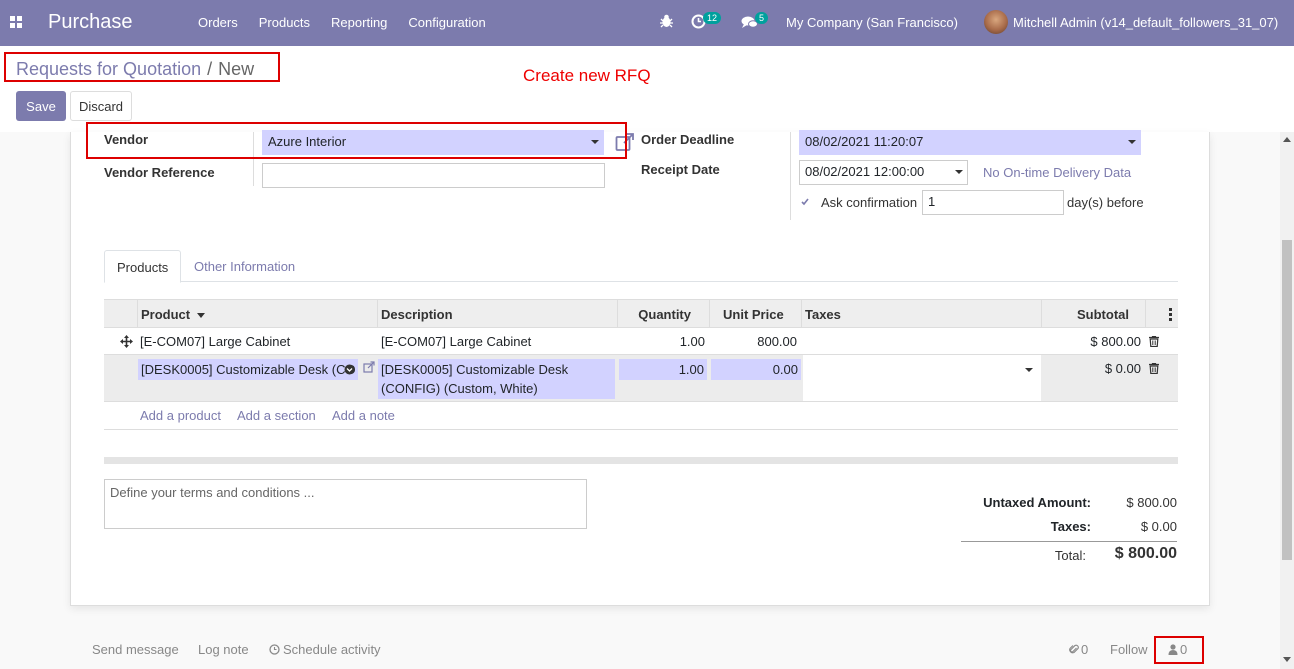  I want to click on highlight-box-vendor, so click(356, 140).